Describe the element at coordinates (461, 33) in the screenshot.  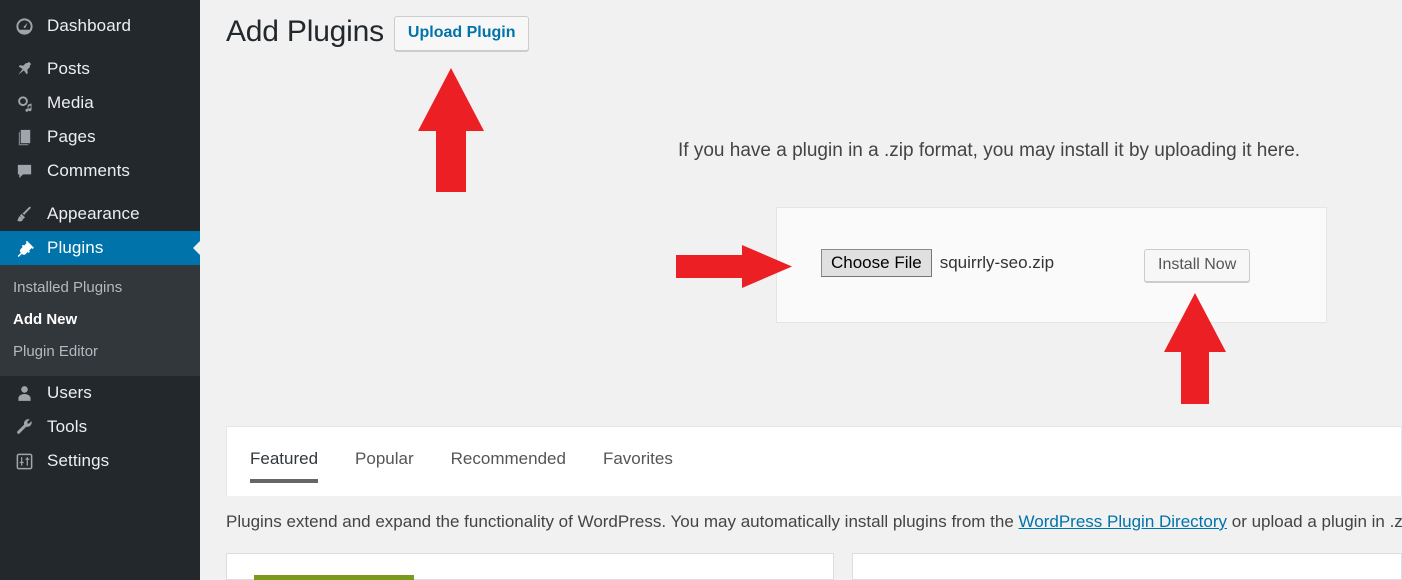
I see `upload-plugin-button: Upload Plugin` at that location.